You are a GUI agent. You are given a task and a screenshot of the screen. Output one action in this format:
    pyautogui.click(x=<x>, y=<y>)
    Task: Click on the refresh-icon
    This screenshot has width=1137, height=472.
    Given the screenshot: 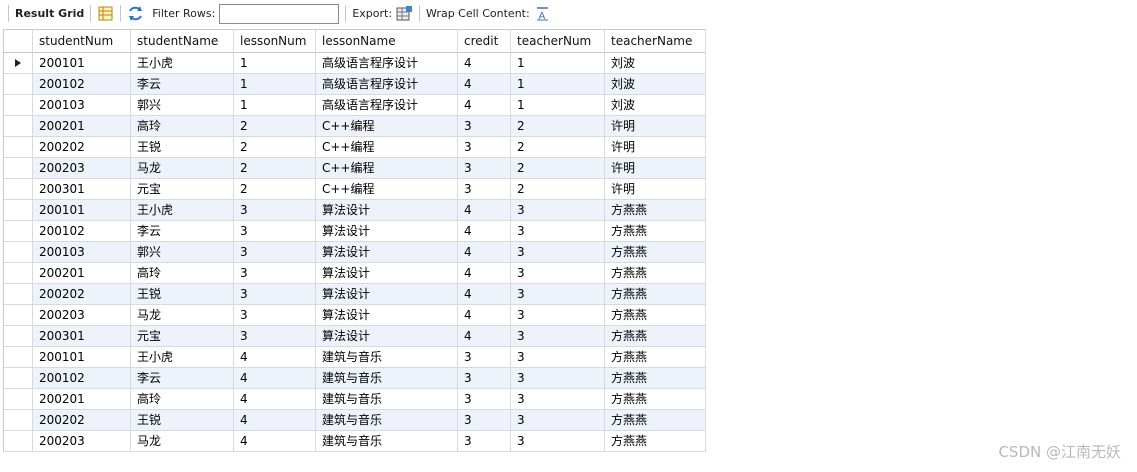 What is the action you would take?
    pyautogui.click(x=135, y=13)
    